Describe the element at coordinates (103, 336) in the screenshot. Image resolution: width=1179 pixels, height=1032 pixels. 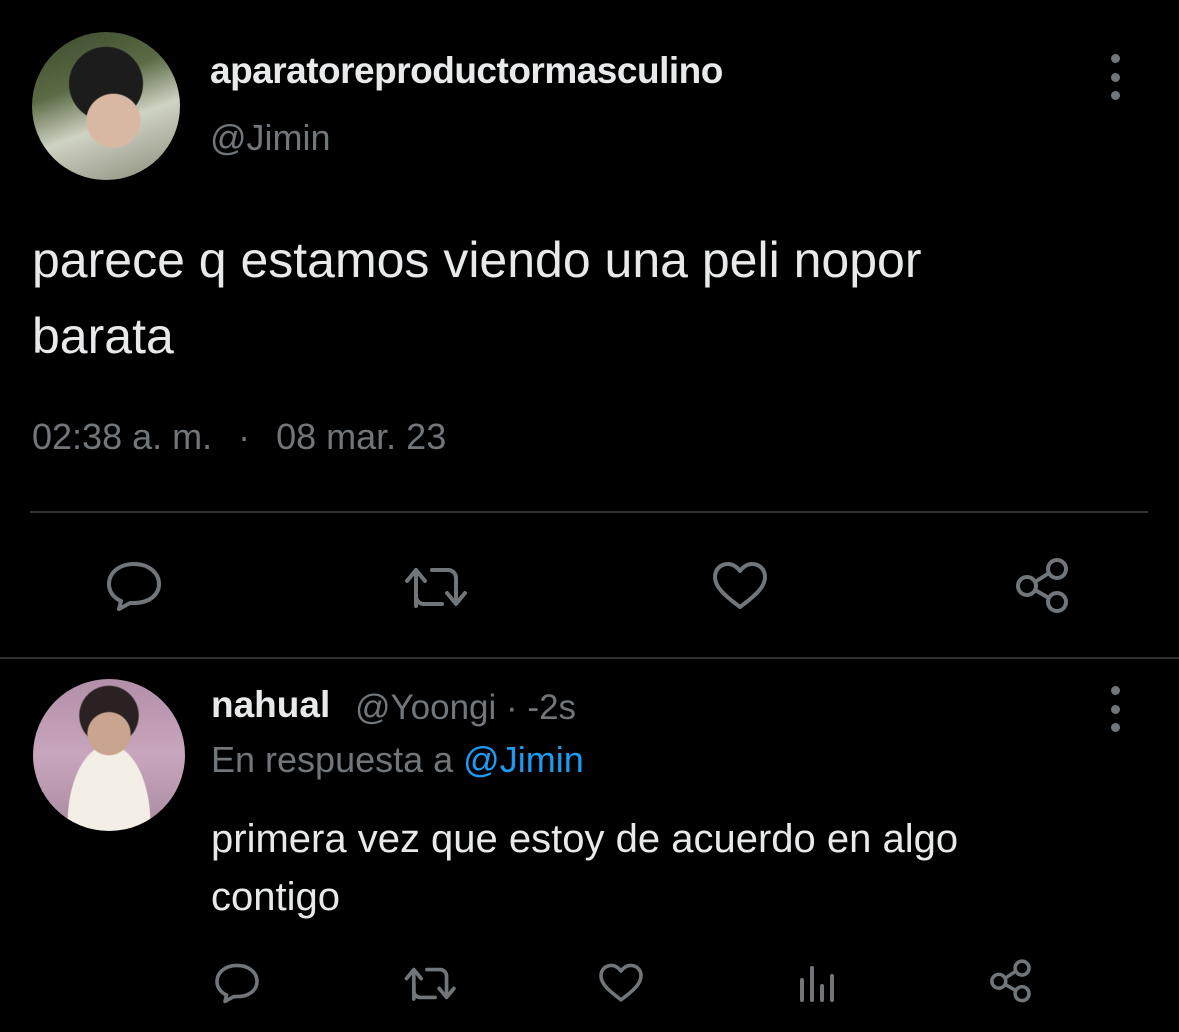
I see `tweet-text-line: barata` at that location.